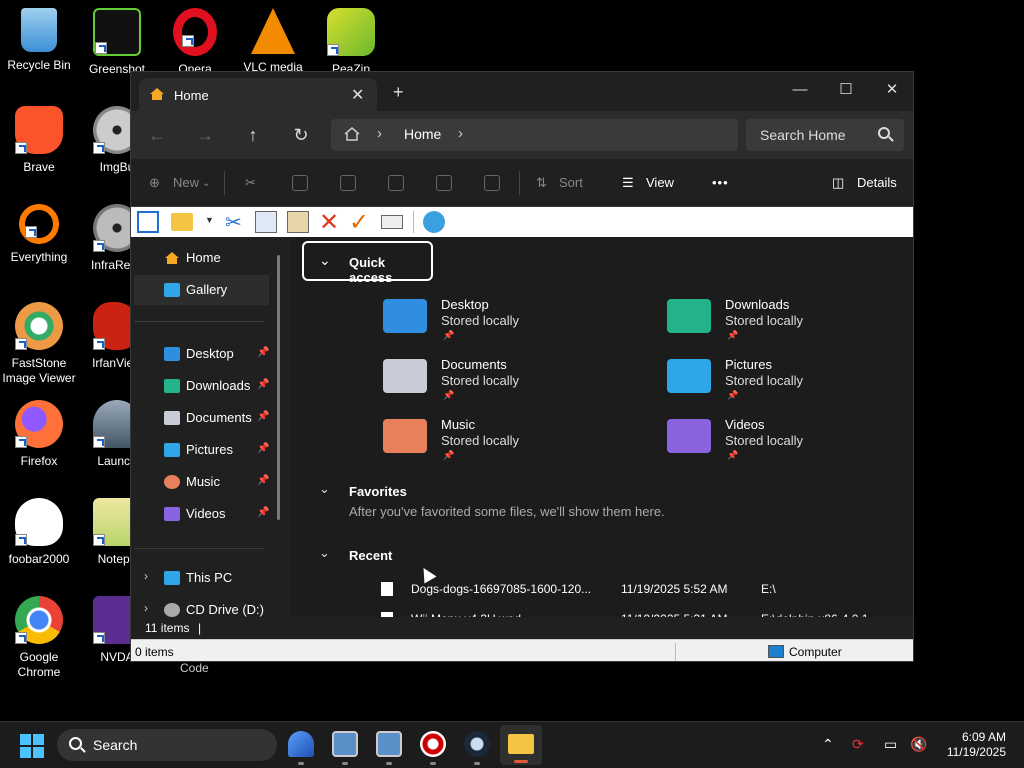 The width and height of the screenshot is (1024, 768). Describe the element at coordinates (890, 744) in the screenshot. I see `display-icon: ▭` at that location.